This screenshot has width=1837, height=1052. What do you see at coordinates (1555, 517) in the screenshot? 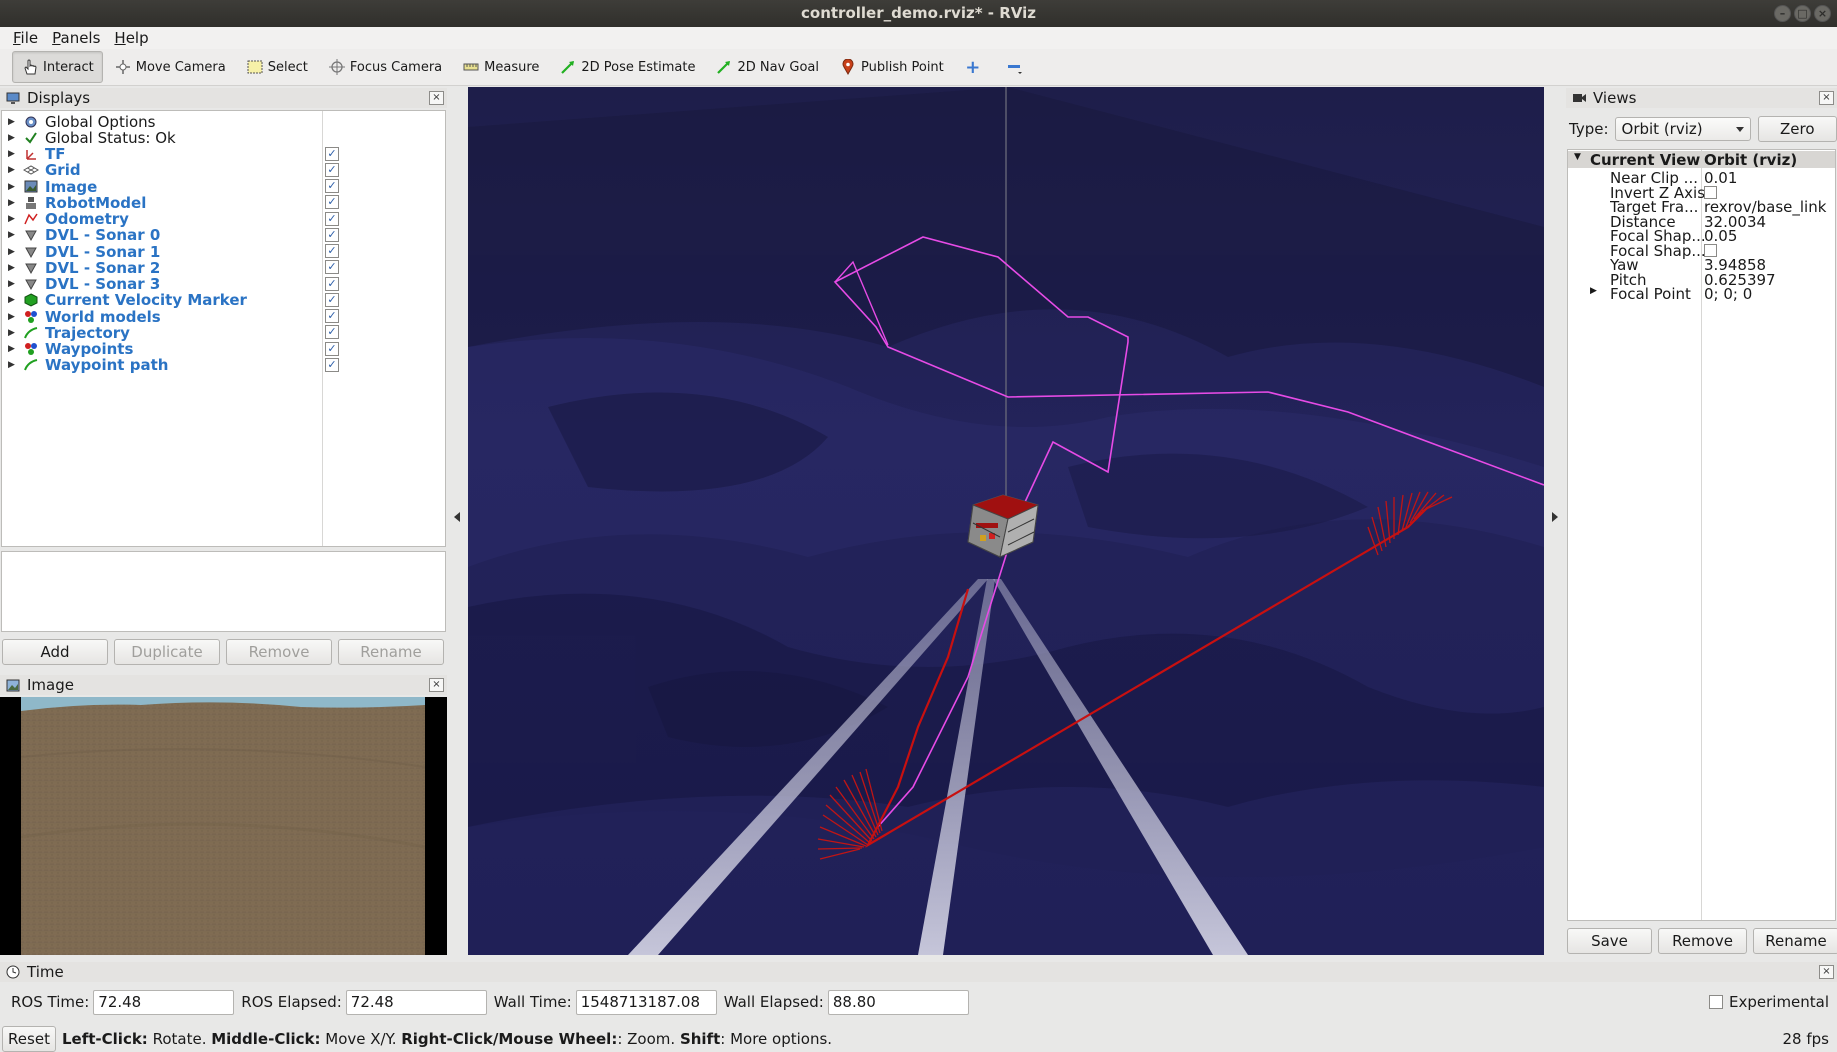
I see `collapse-right-arrow-icon` at bounding box center [1555, 517].